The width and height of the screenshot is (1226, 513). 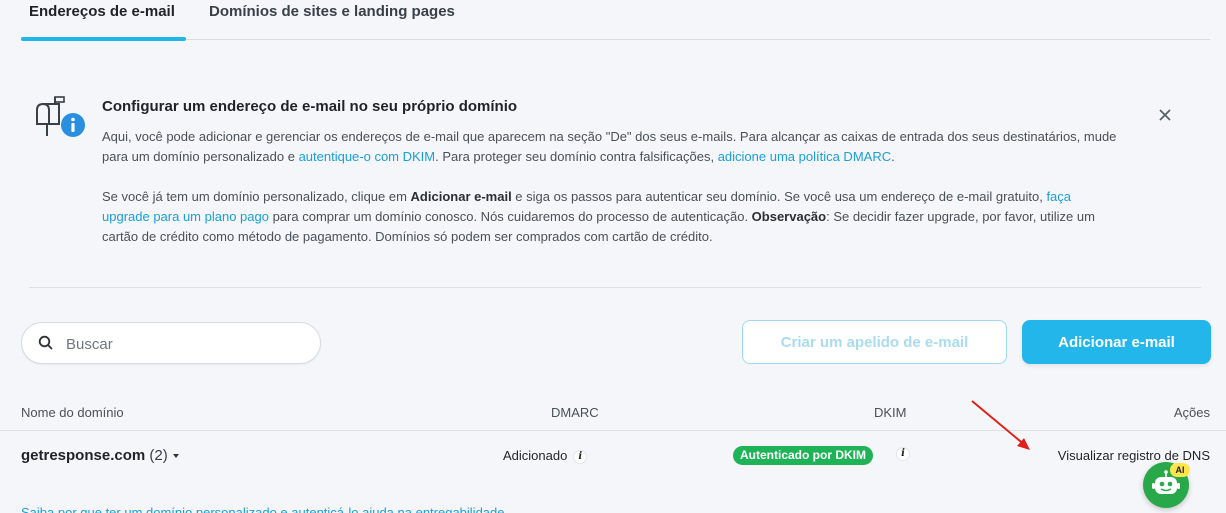 What do you see at coordinates (1165, 115) in the screenshot?
I see `close-icon` at bounding box center [1165, 115].